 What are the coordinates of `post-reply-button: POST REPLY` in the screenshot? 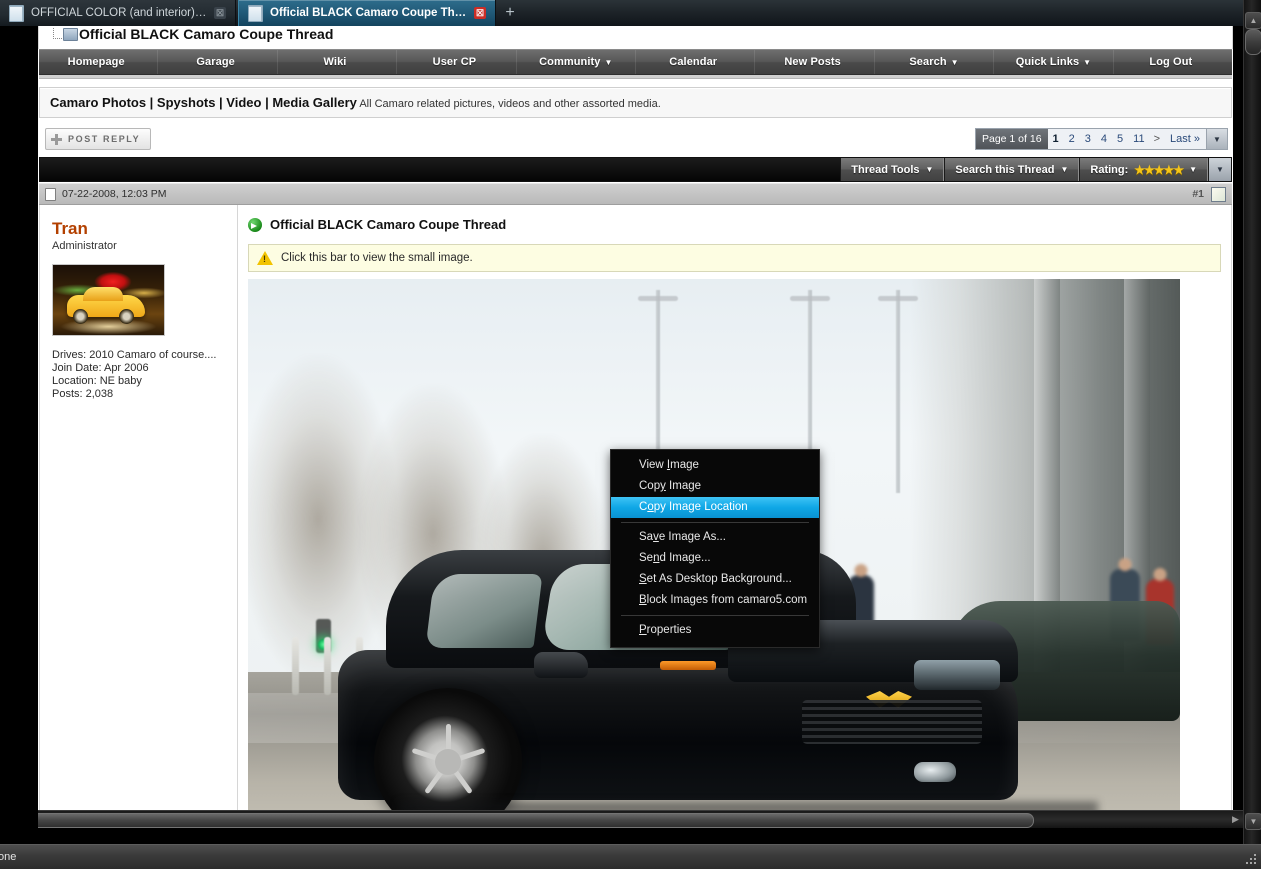 It's located at (98, 139).